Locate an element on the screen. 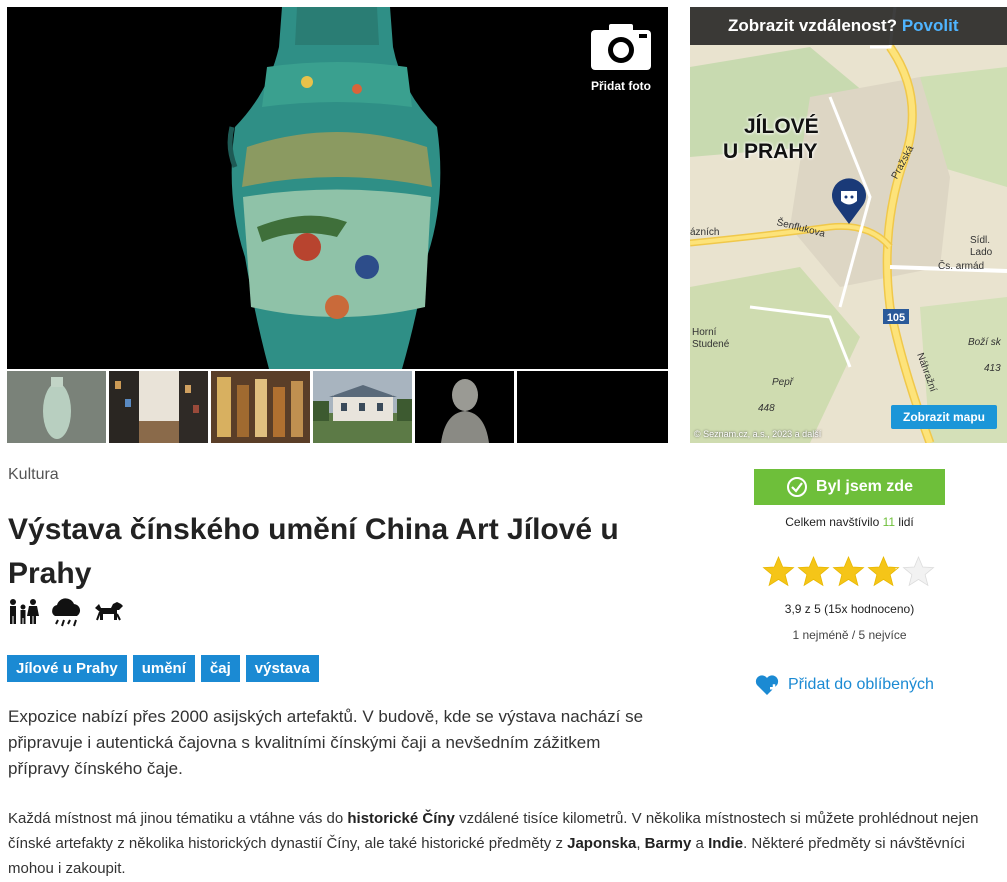 This screenshot has width=1007, height=882. map-label-alt2: 413 is located at coordinates (992, 368).